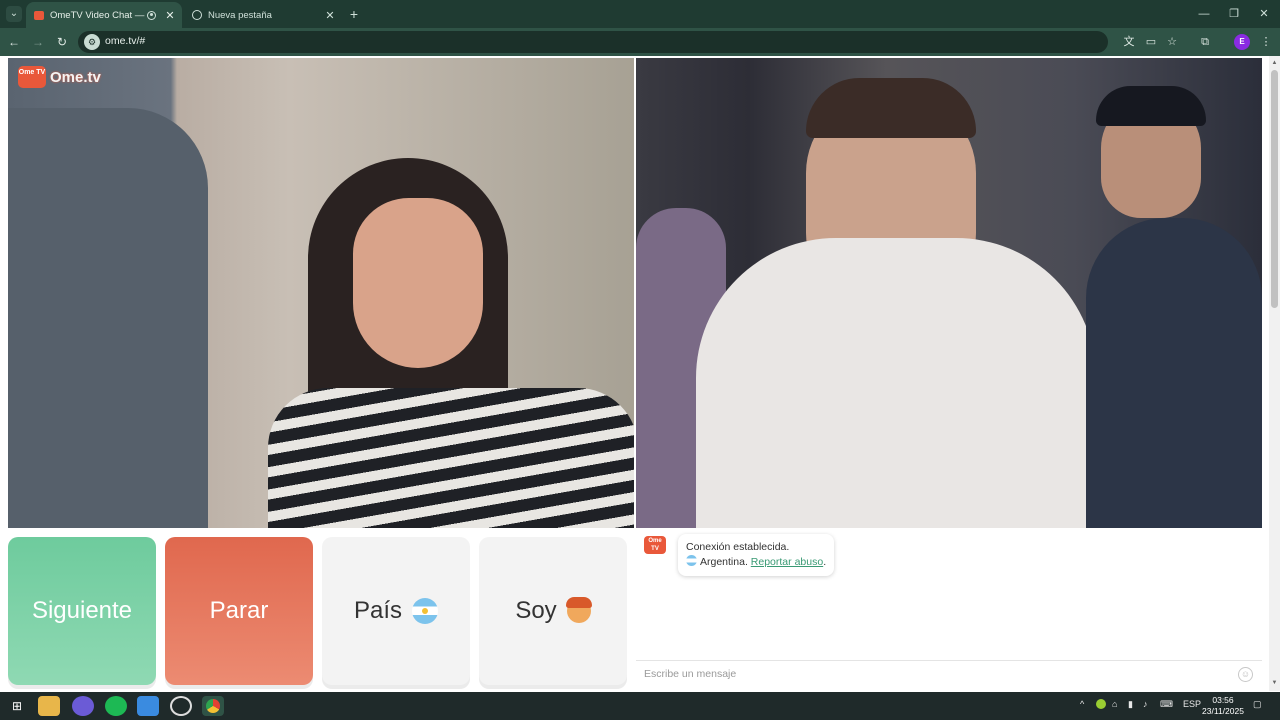  What do you see at coordinates (1205, 42) in the screenshot?
I see `extensions-icon: ⧉` at bounding box center [1205, 42].